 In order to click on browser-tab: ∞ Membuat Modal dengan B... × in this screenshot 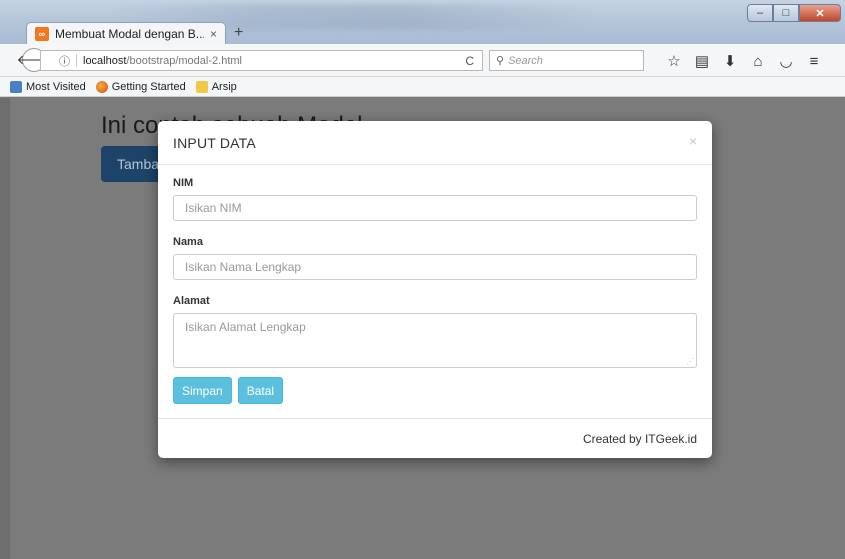, I will do `click(126, 33)`.